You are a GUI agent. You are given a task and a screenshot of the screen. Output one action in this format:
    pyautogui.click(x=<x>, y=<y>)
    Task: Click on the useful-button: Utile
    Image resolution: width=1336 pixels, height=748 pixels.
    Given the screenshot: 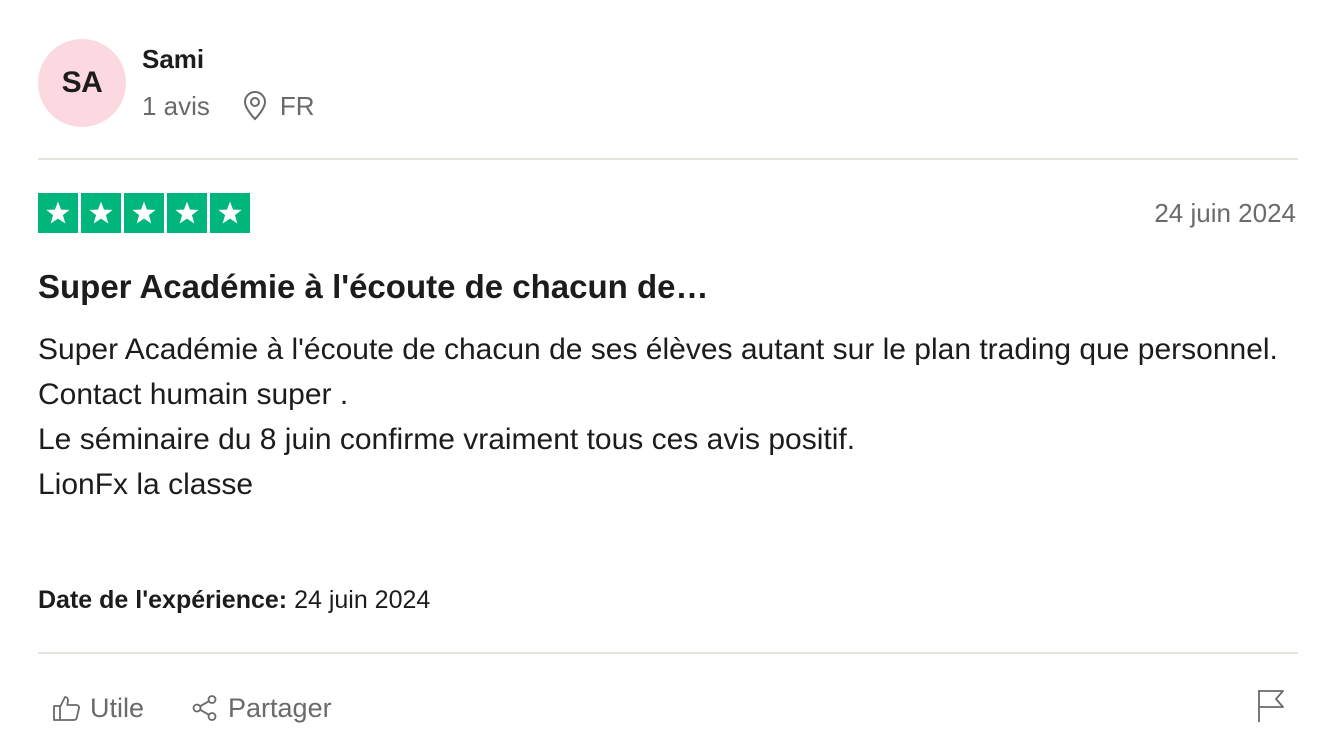 What is the action you would take?
    pyautogui.click(x=98, y=708)
    